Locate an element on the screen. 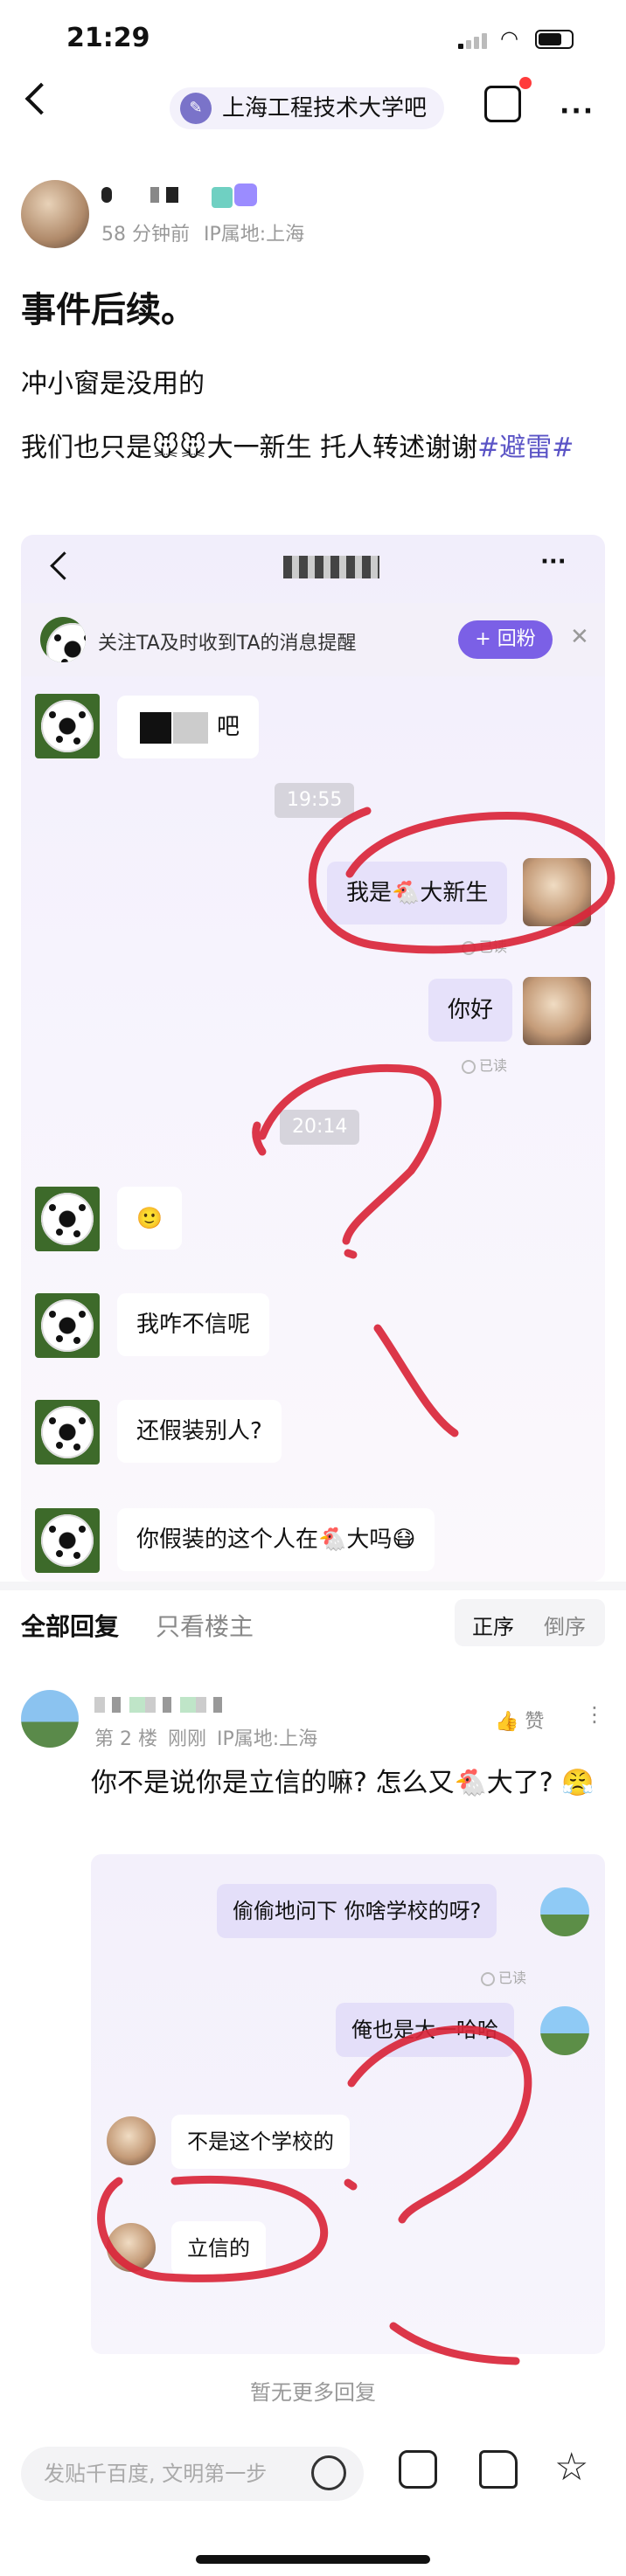  chat-bubble-other: 还假装别人? is located at coordinates (199, 1431).